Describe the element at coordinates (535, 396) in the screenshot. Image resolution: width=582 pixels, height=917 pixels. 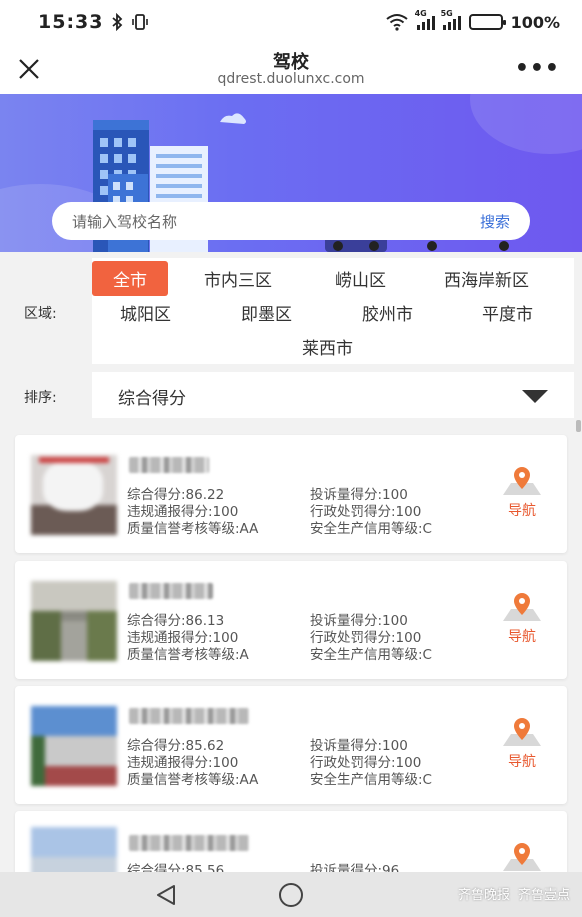
I see `dropdown-triangle-icon` at that location.